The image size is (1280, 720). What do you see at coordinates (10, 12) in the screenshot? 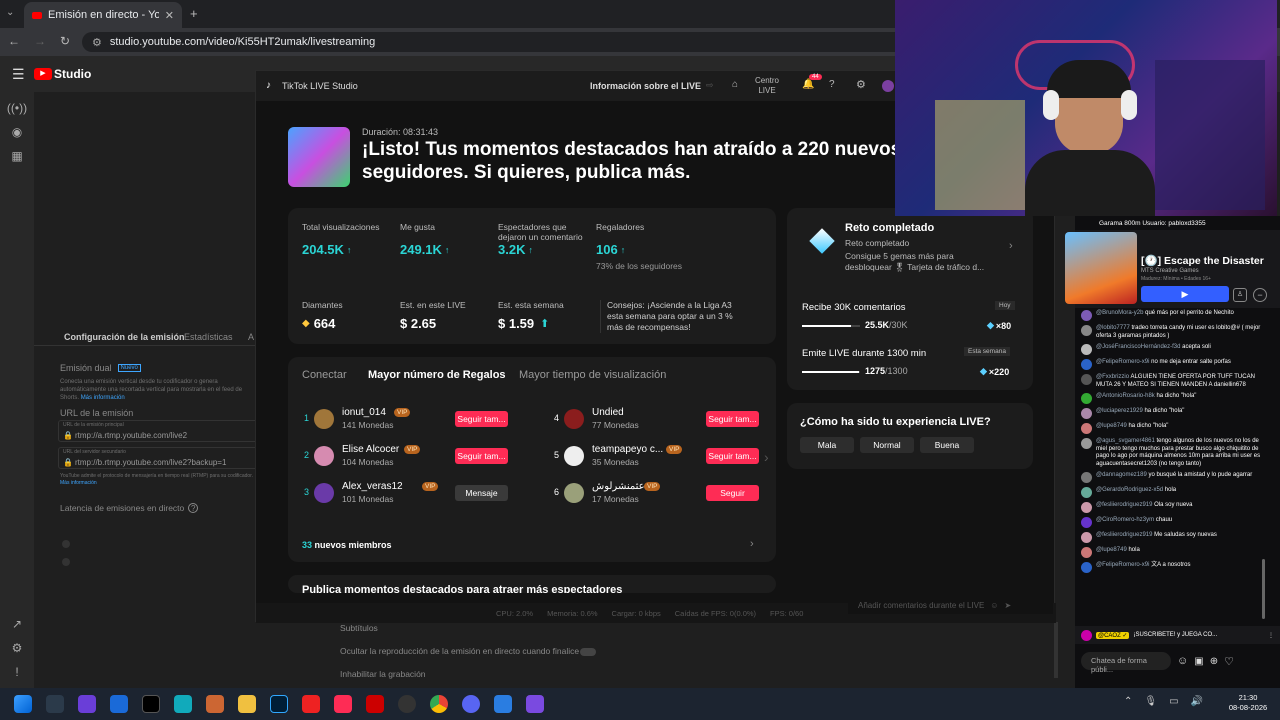
I see `tab-list-icon: ⌄` at bounding box center [10, 12].